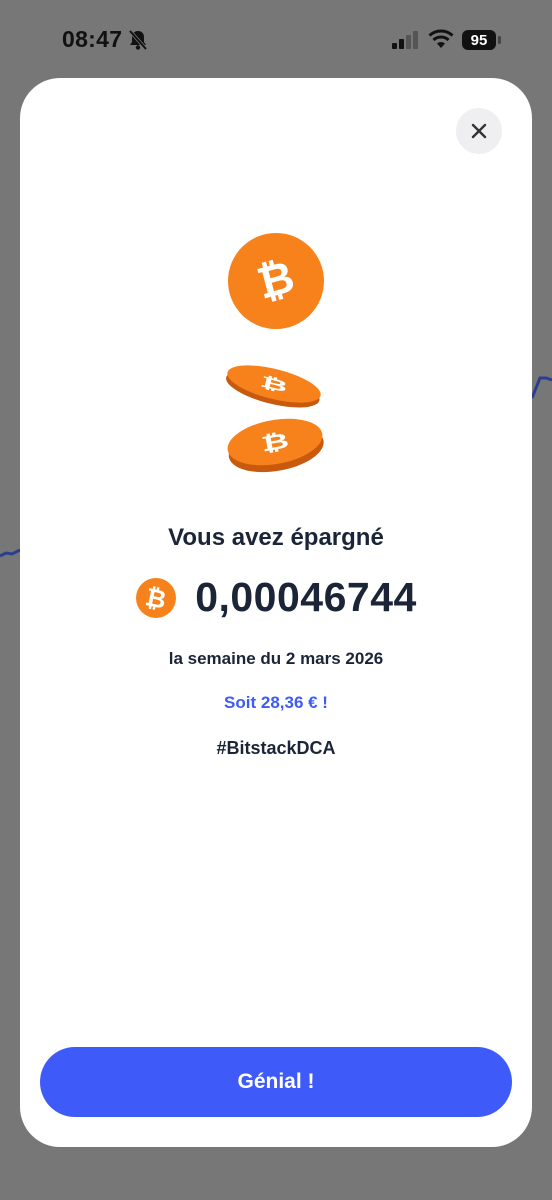  What do you see at coordinates (276, 702) in the screenshot?
I see `euro-equivalent: Soit 28,36 € !` at bounding box center [276, 702].